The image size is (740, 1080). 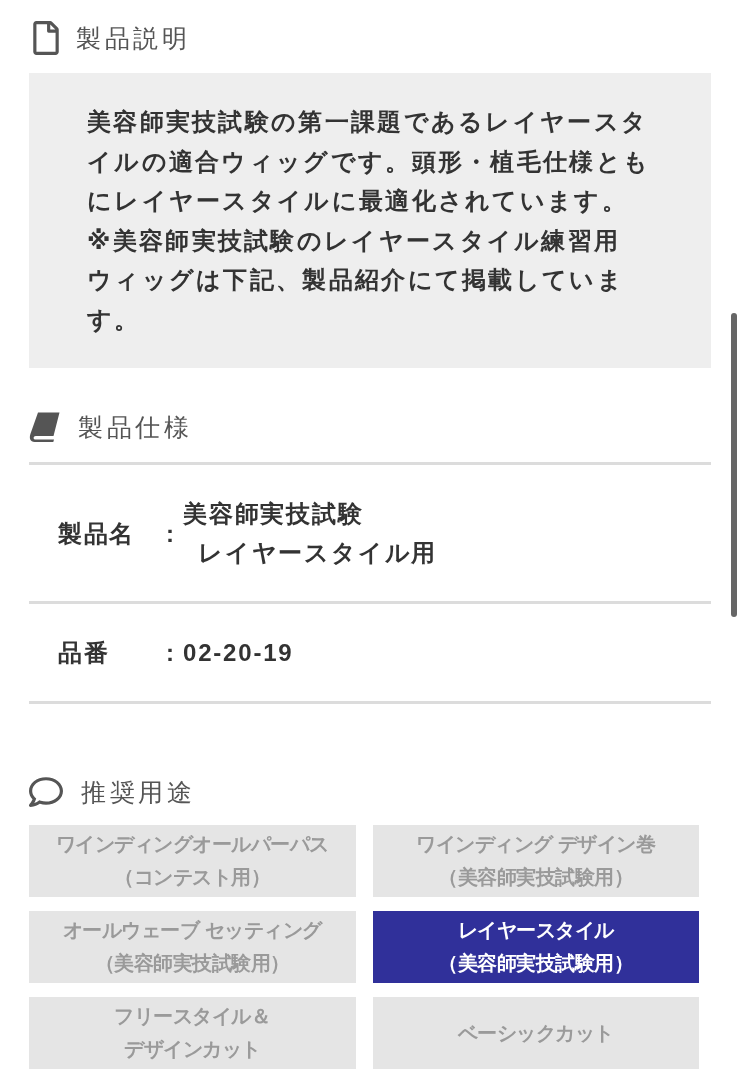 I want to click on spec-value: レイヤースタイル用, so click(x=318, y=553).